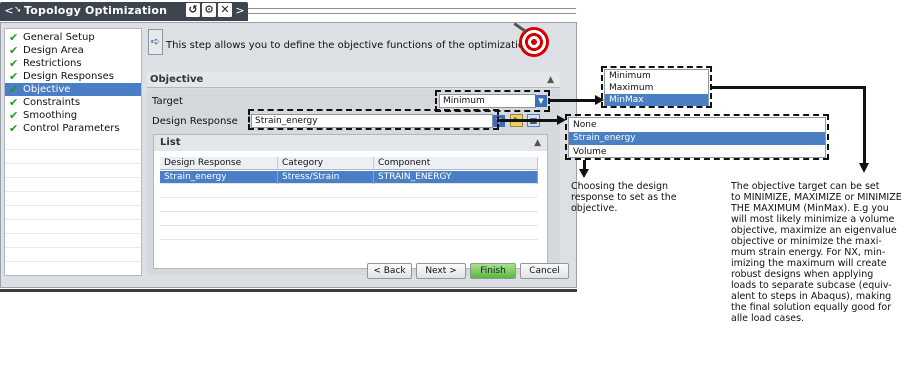 The height and width of the screenshot is (367, 918). I want to click on title-bar: < ➘ Topology Optimization ↺ ⚙ ✕ >, so click(288, 11).